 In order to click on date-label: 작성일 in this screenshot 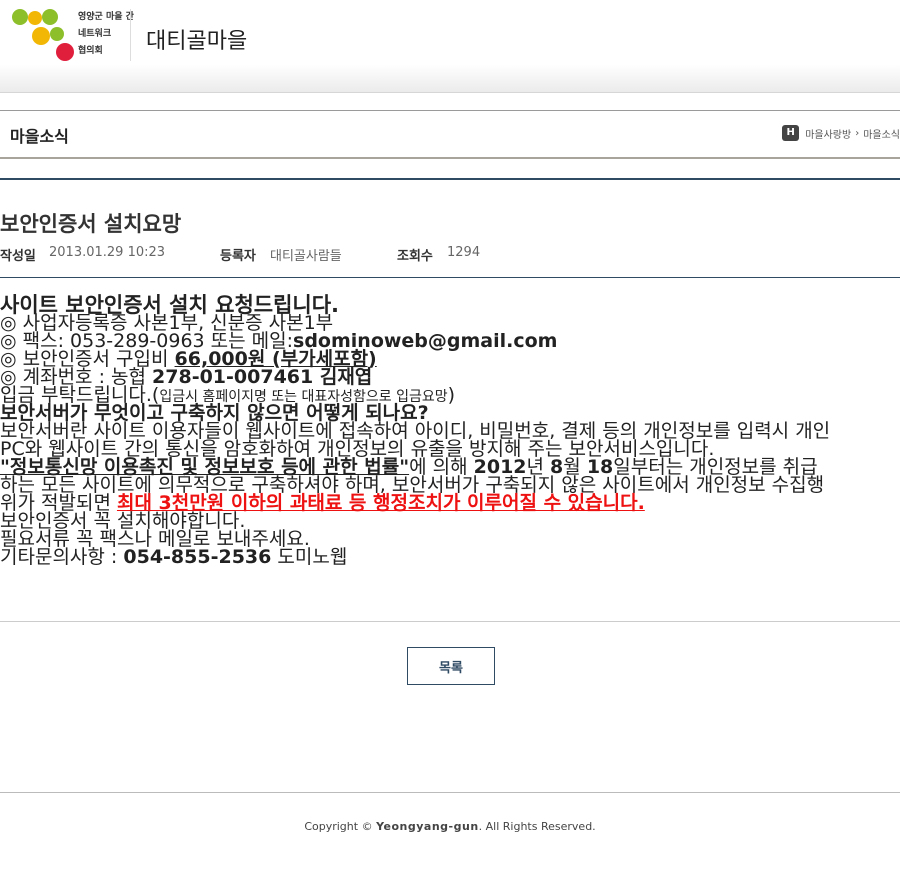, I will do `click(18, 256)`.